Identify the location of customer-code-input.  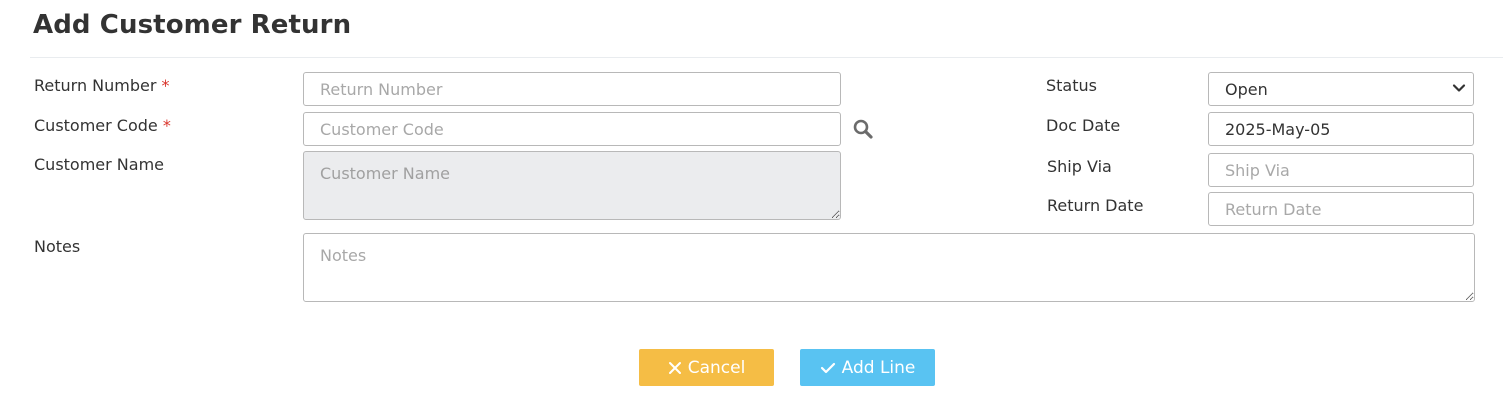
(572, 129).